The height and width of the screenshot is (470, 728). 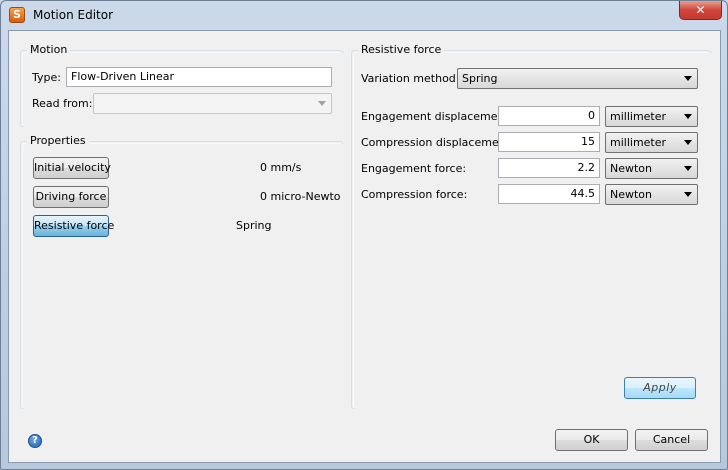 What do you see at coordinates (437, 142) in the screenshot?
I see `compression-displacement-label: Compression displacement:` at bounding box center [437, 142].